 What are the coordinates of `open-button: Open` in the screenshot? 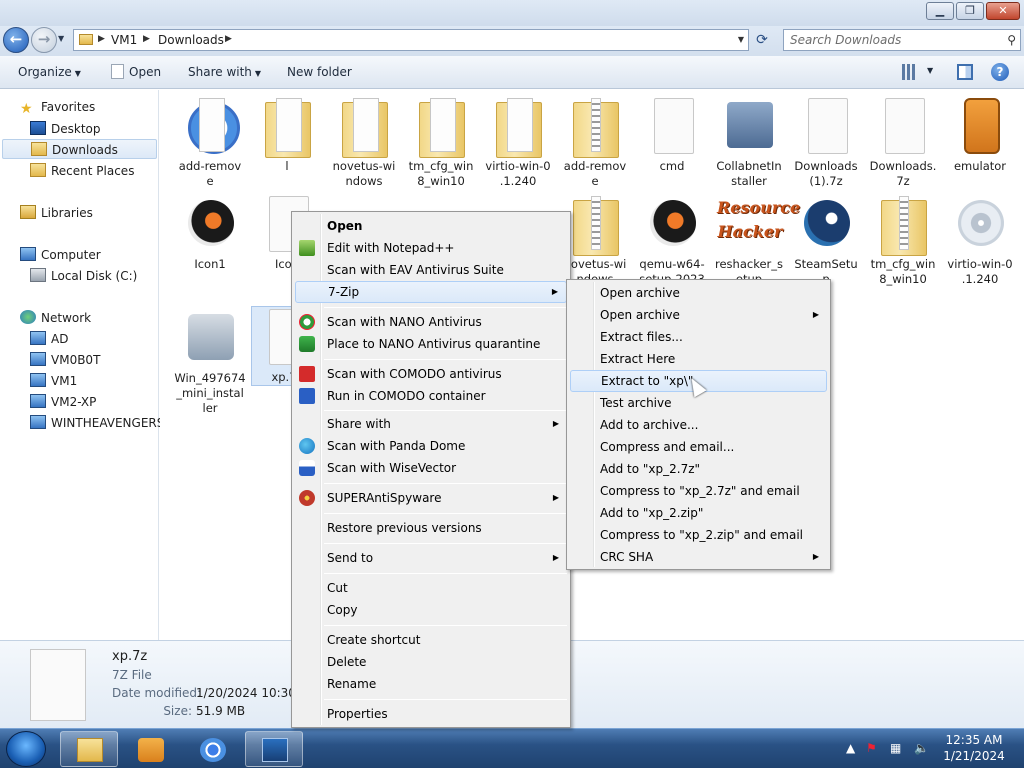 It's located at (145, 72).